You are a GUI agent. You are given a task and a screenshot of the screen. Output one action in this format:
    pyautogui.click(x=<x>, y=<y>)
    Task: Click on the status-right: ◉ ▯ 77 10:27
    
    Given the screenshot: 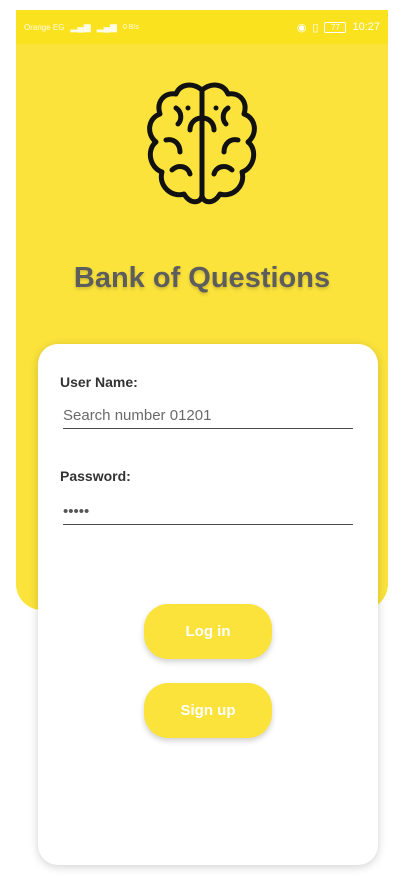 What is the action you would take?
    pyautogui.click(x=338, y=27)
    